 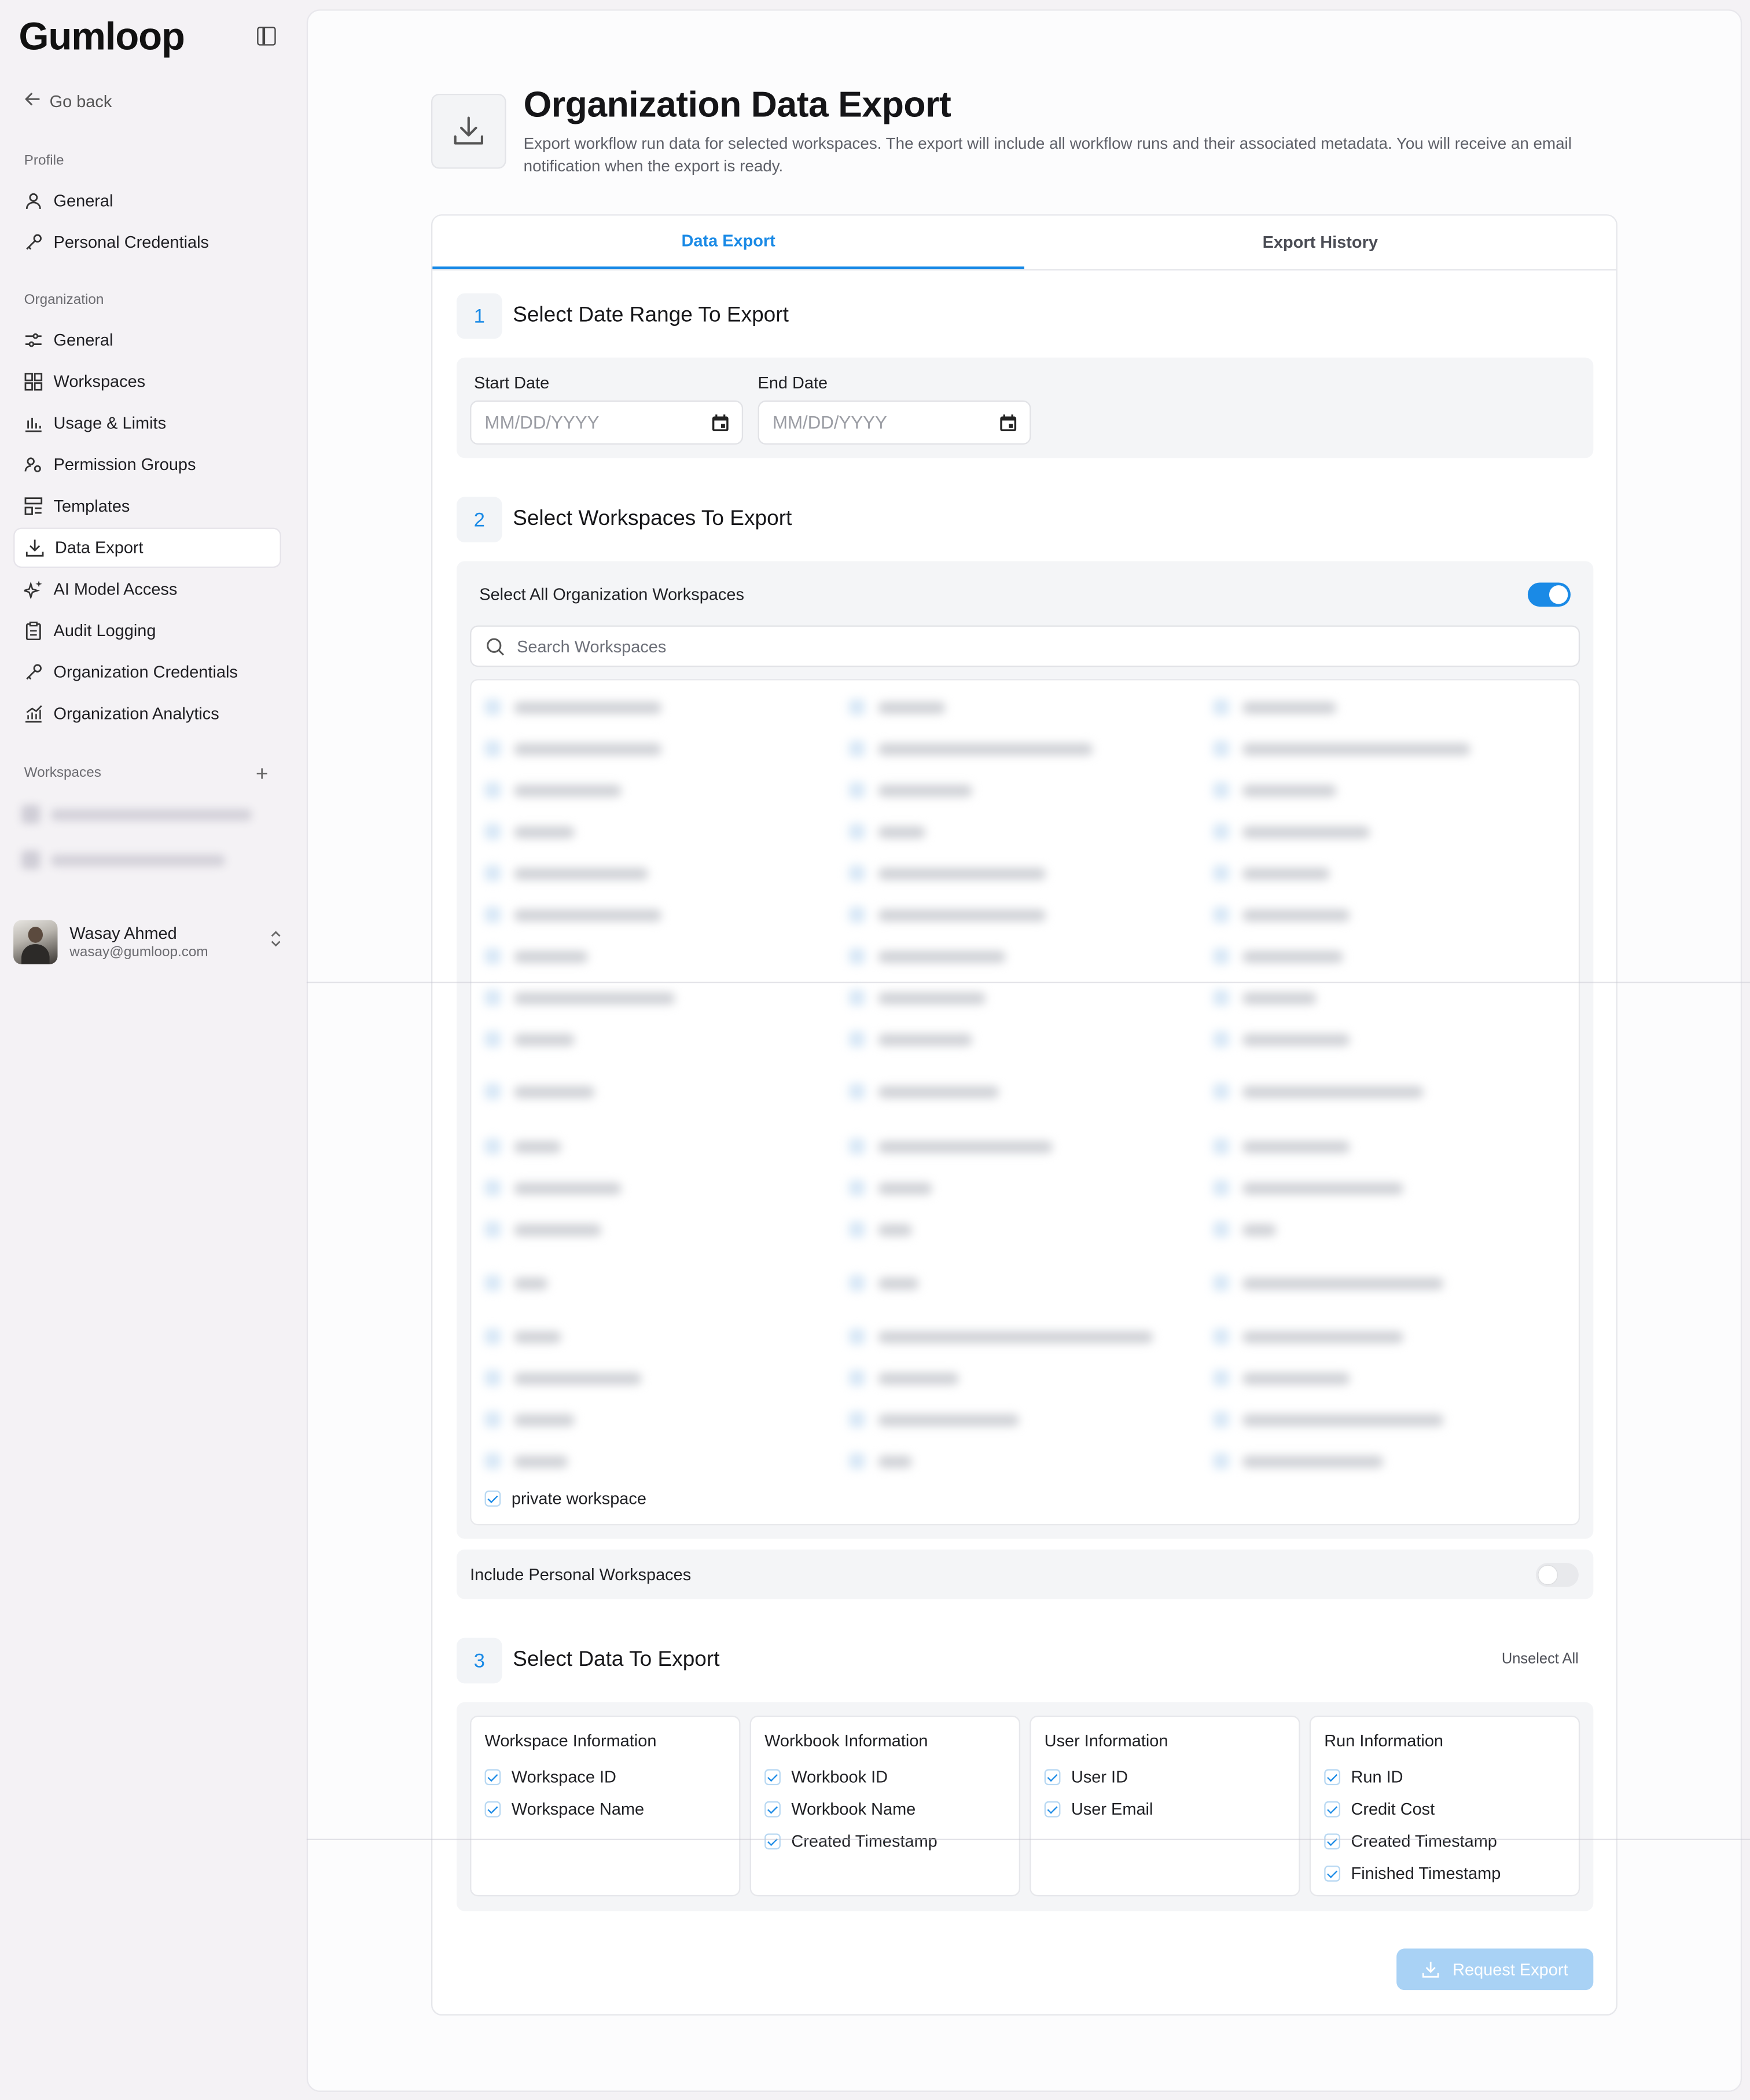 What do you see at coordinates (68, 101) in the screenshot?
I see `go-back-link: Go back` at bounding box center [68, 101].